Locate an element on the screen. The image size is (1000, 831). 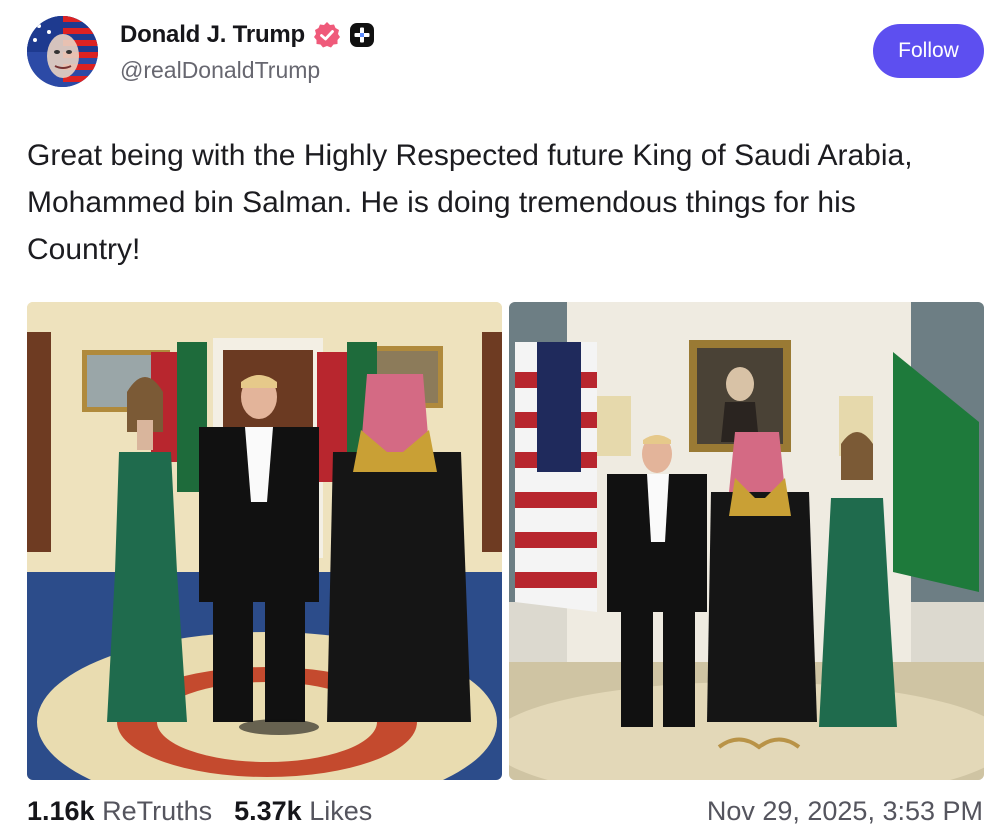
retruths-count: 1.16k is located at coordinates (61, 811).